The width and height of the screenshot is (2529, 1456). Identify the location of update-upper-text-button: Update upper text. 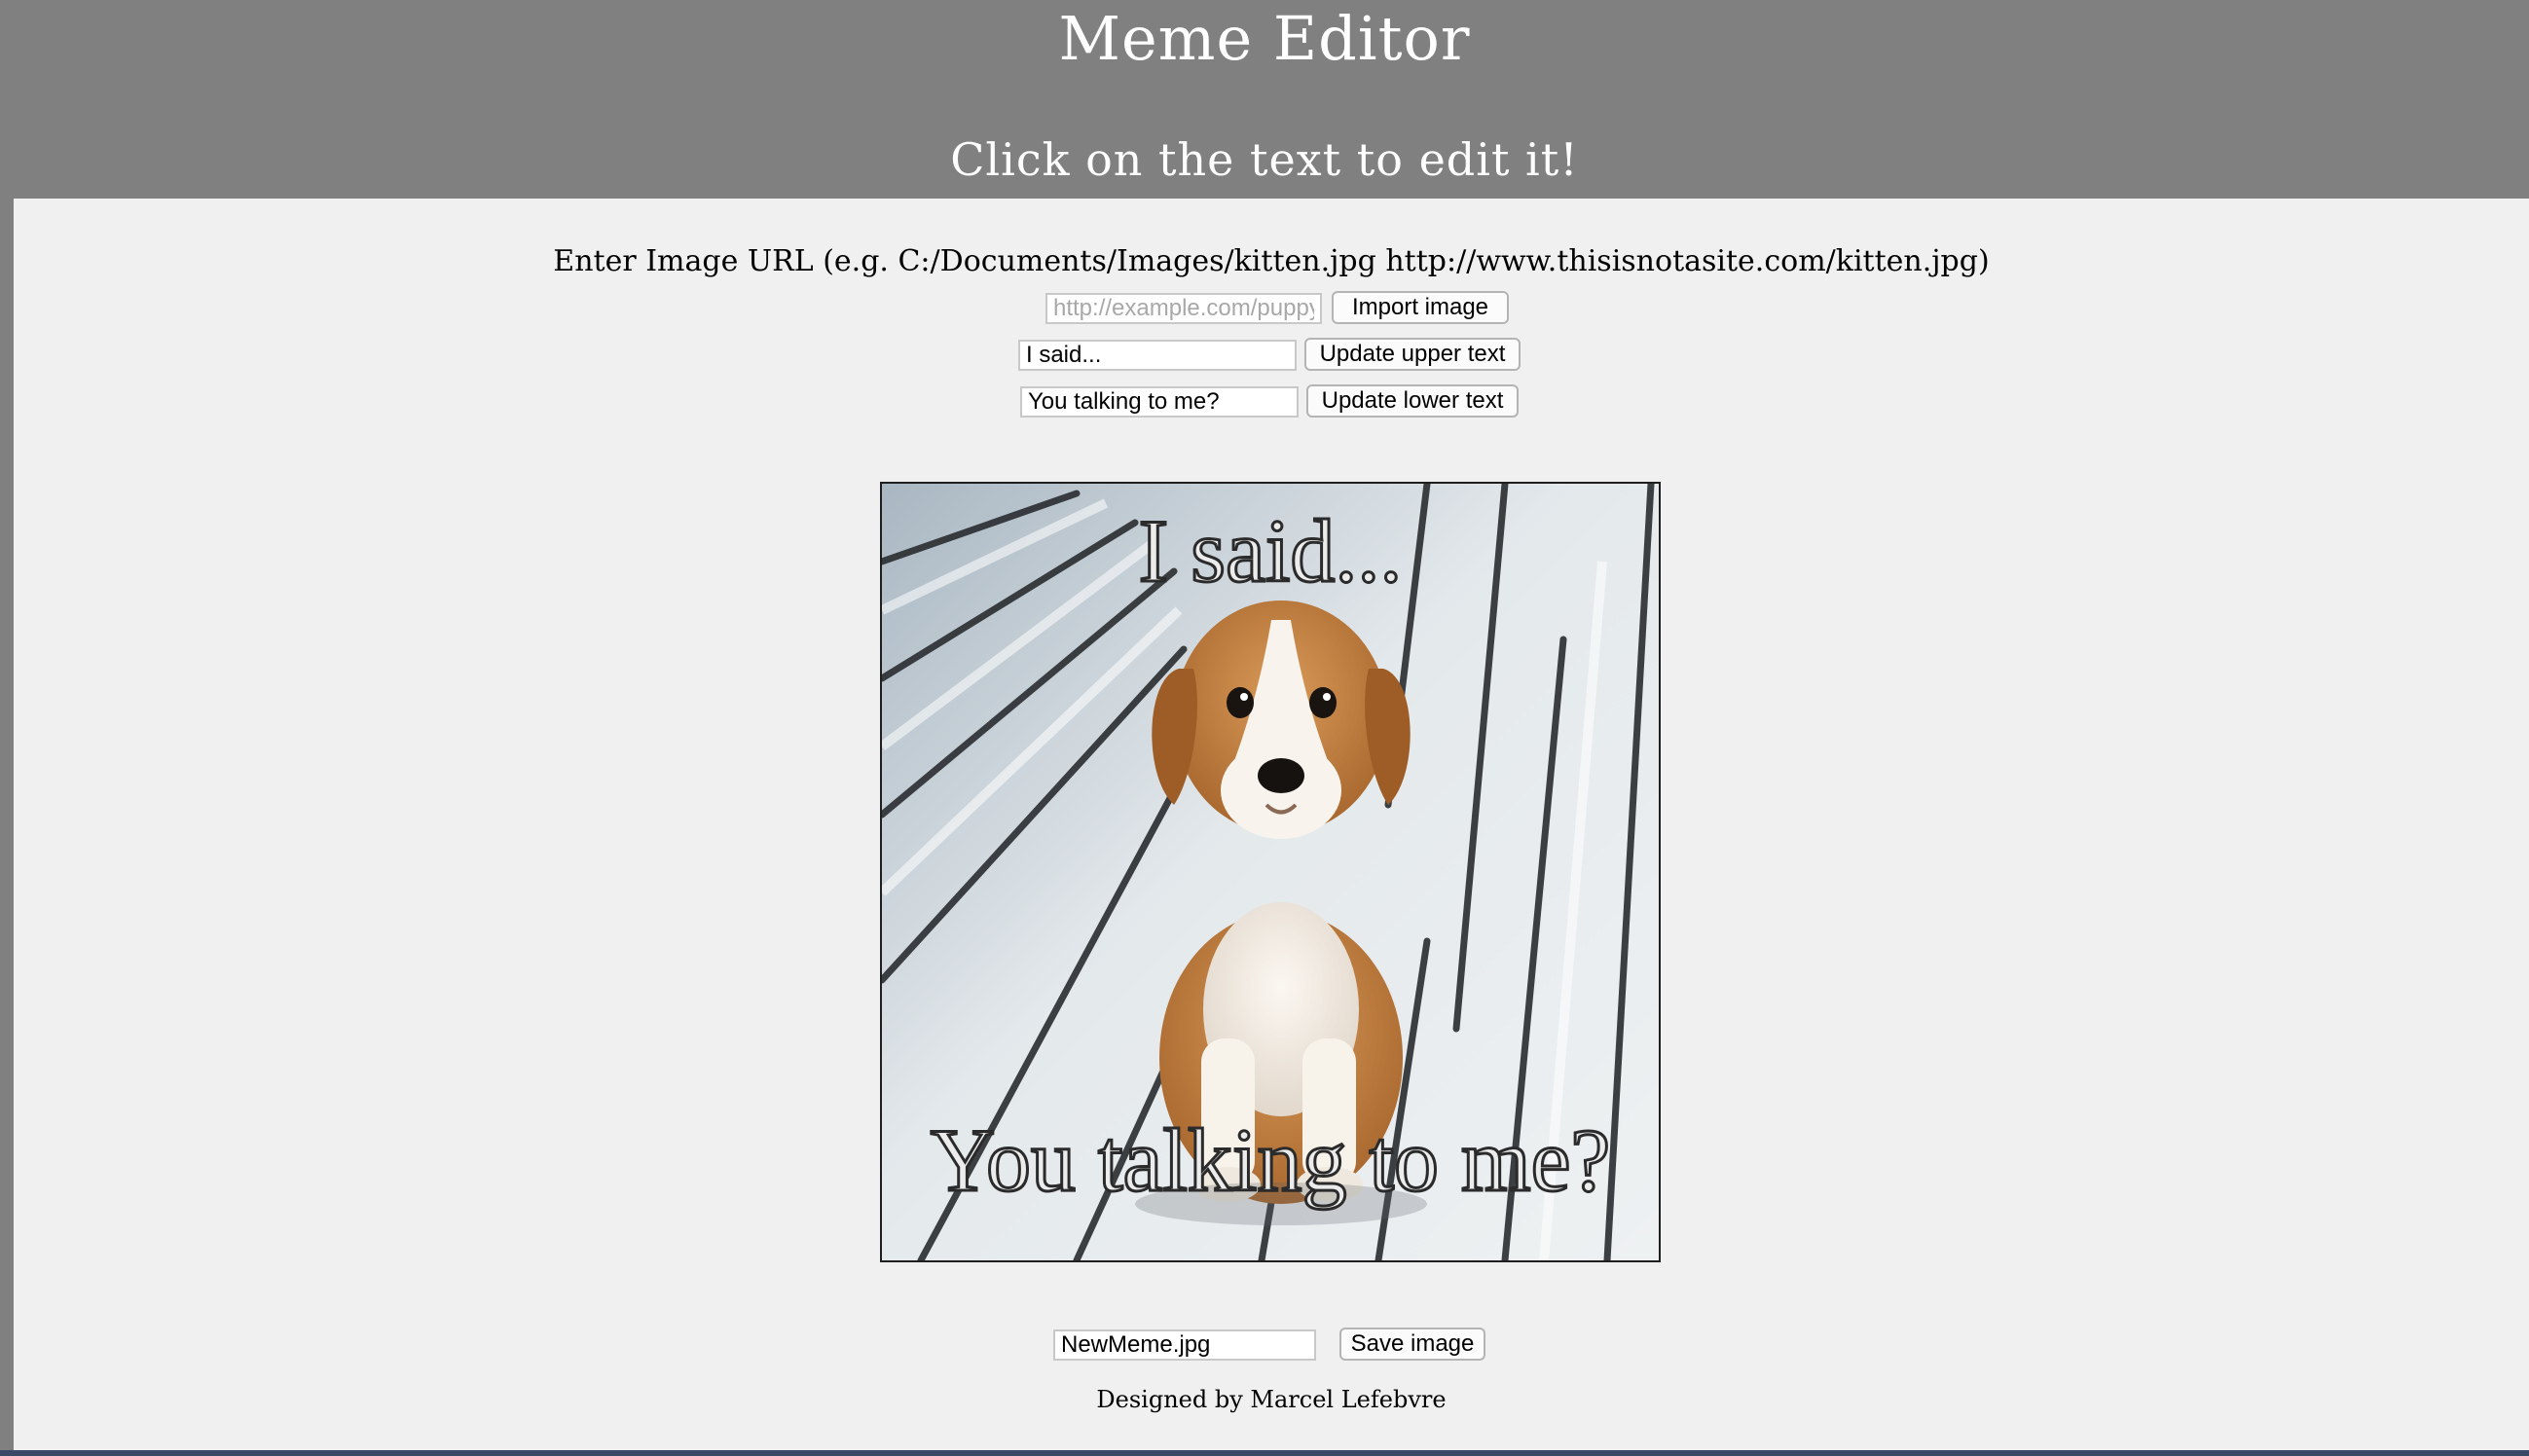
(1412, 354).